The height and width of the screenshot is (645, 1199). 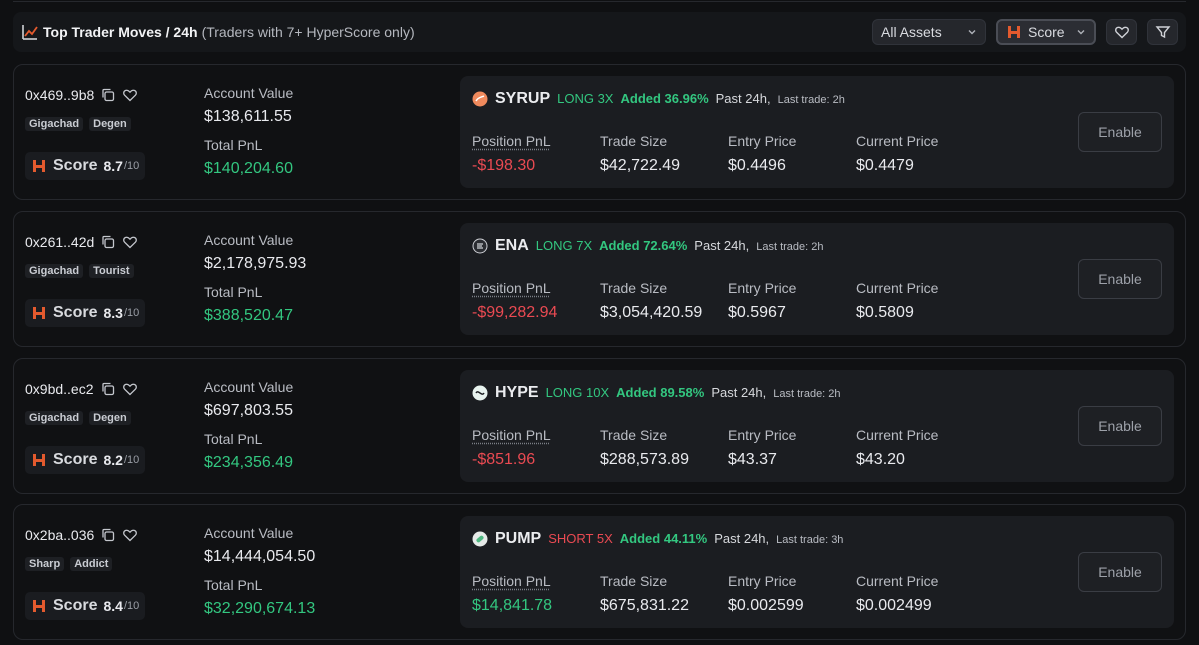 I want to click on score-badge: Score 8.7 /10, so click(x=85, y=166).